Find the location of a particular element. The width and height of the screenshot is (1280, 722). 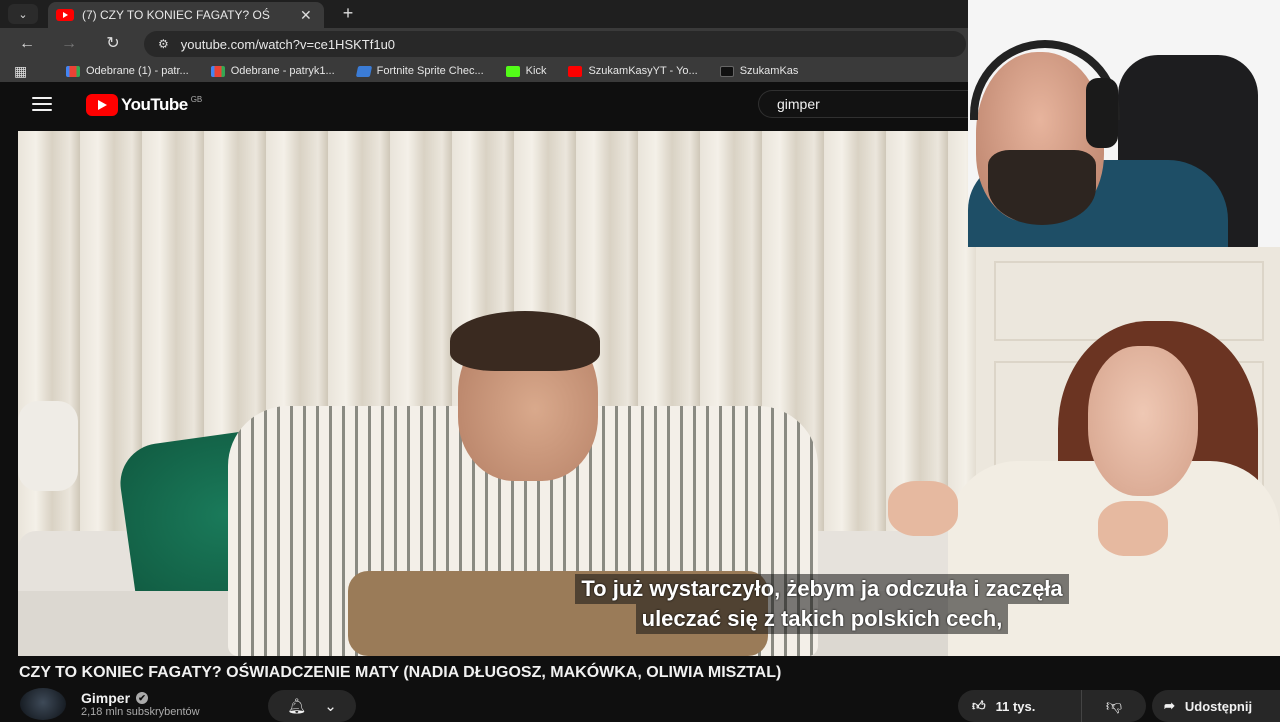

streamer-webcam-overlay is located at coordinates (1124, 123).